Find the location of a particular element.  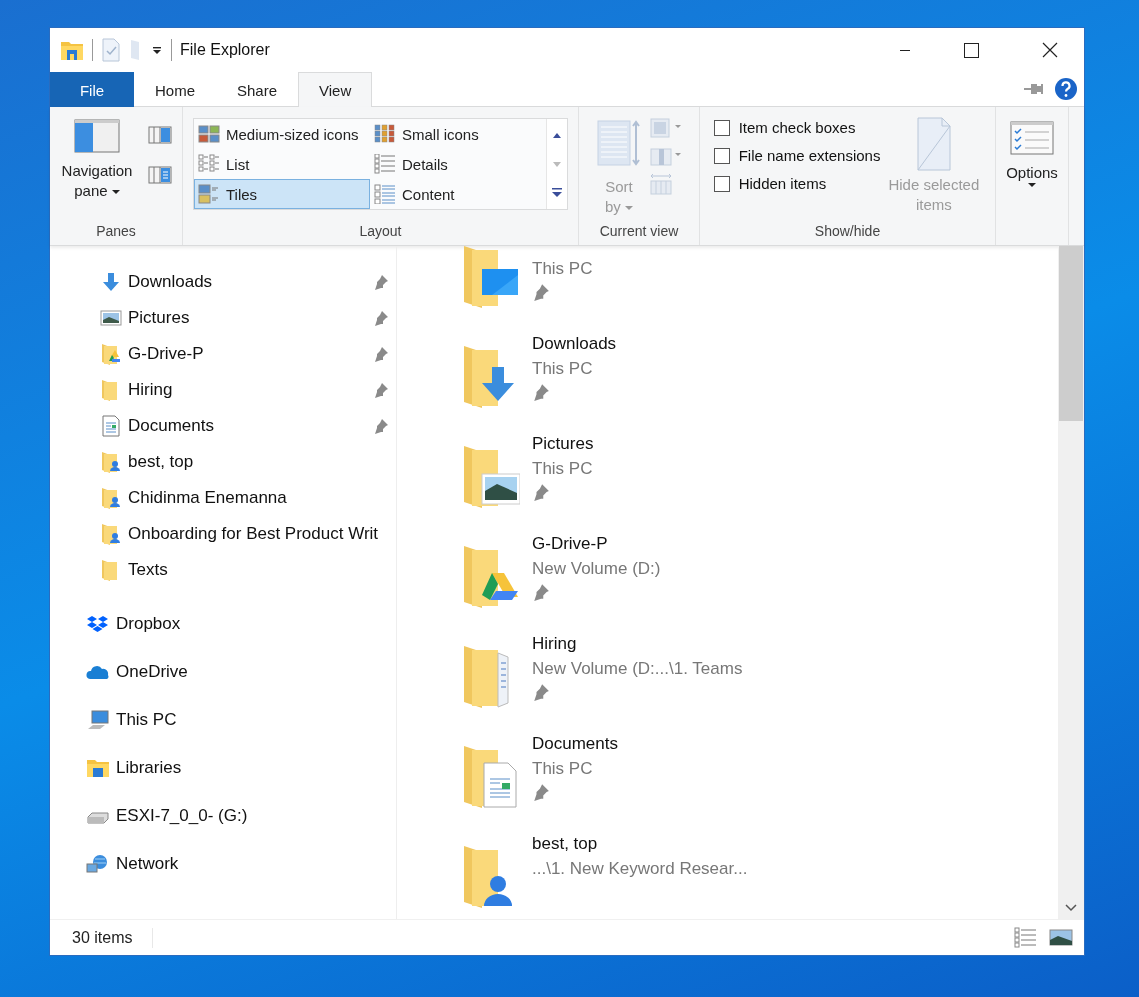

large-icons-view-icon is located at coordinates (1061, 937).